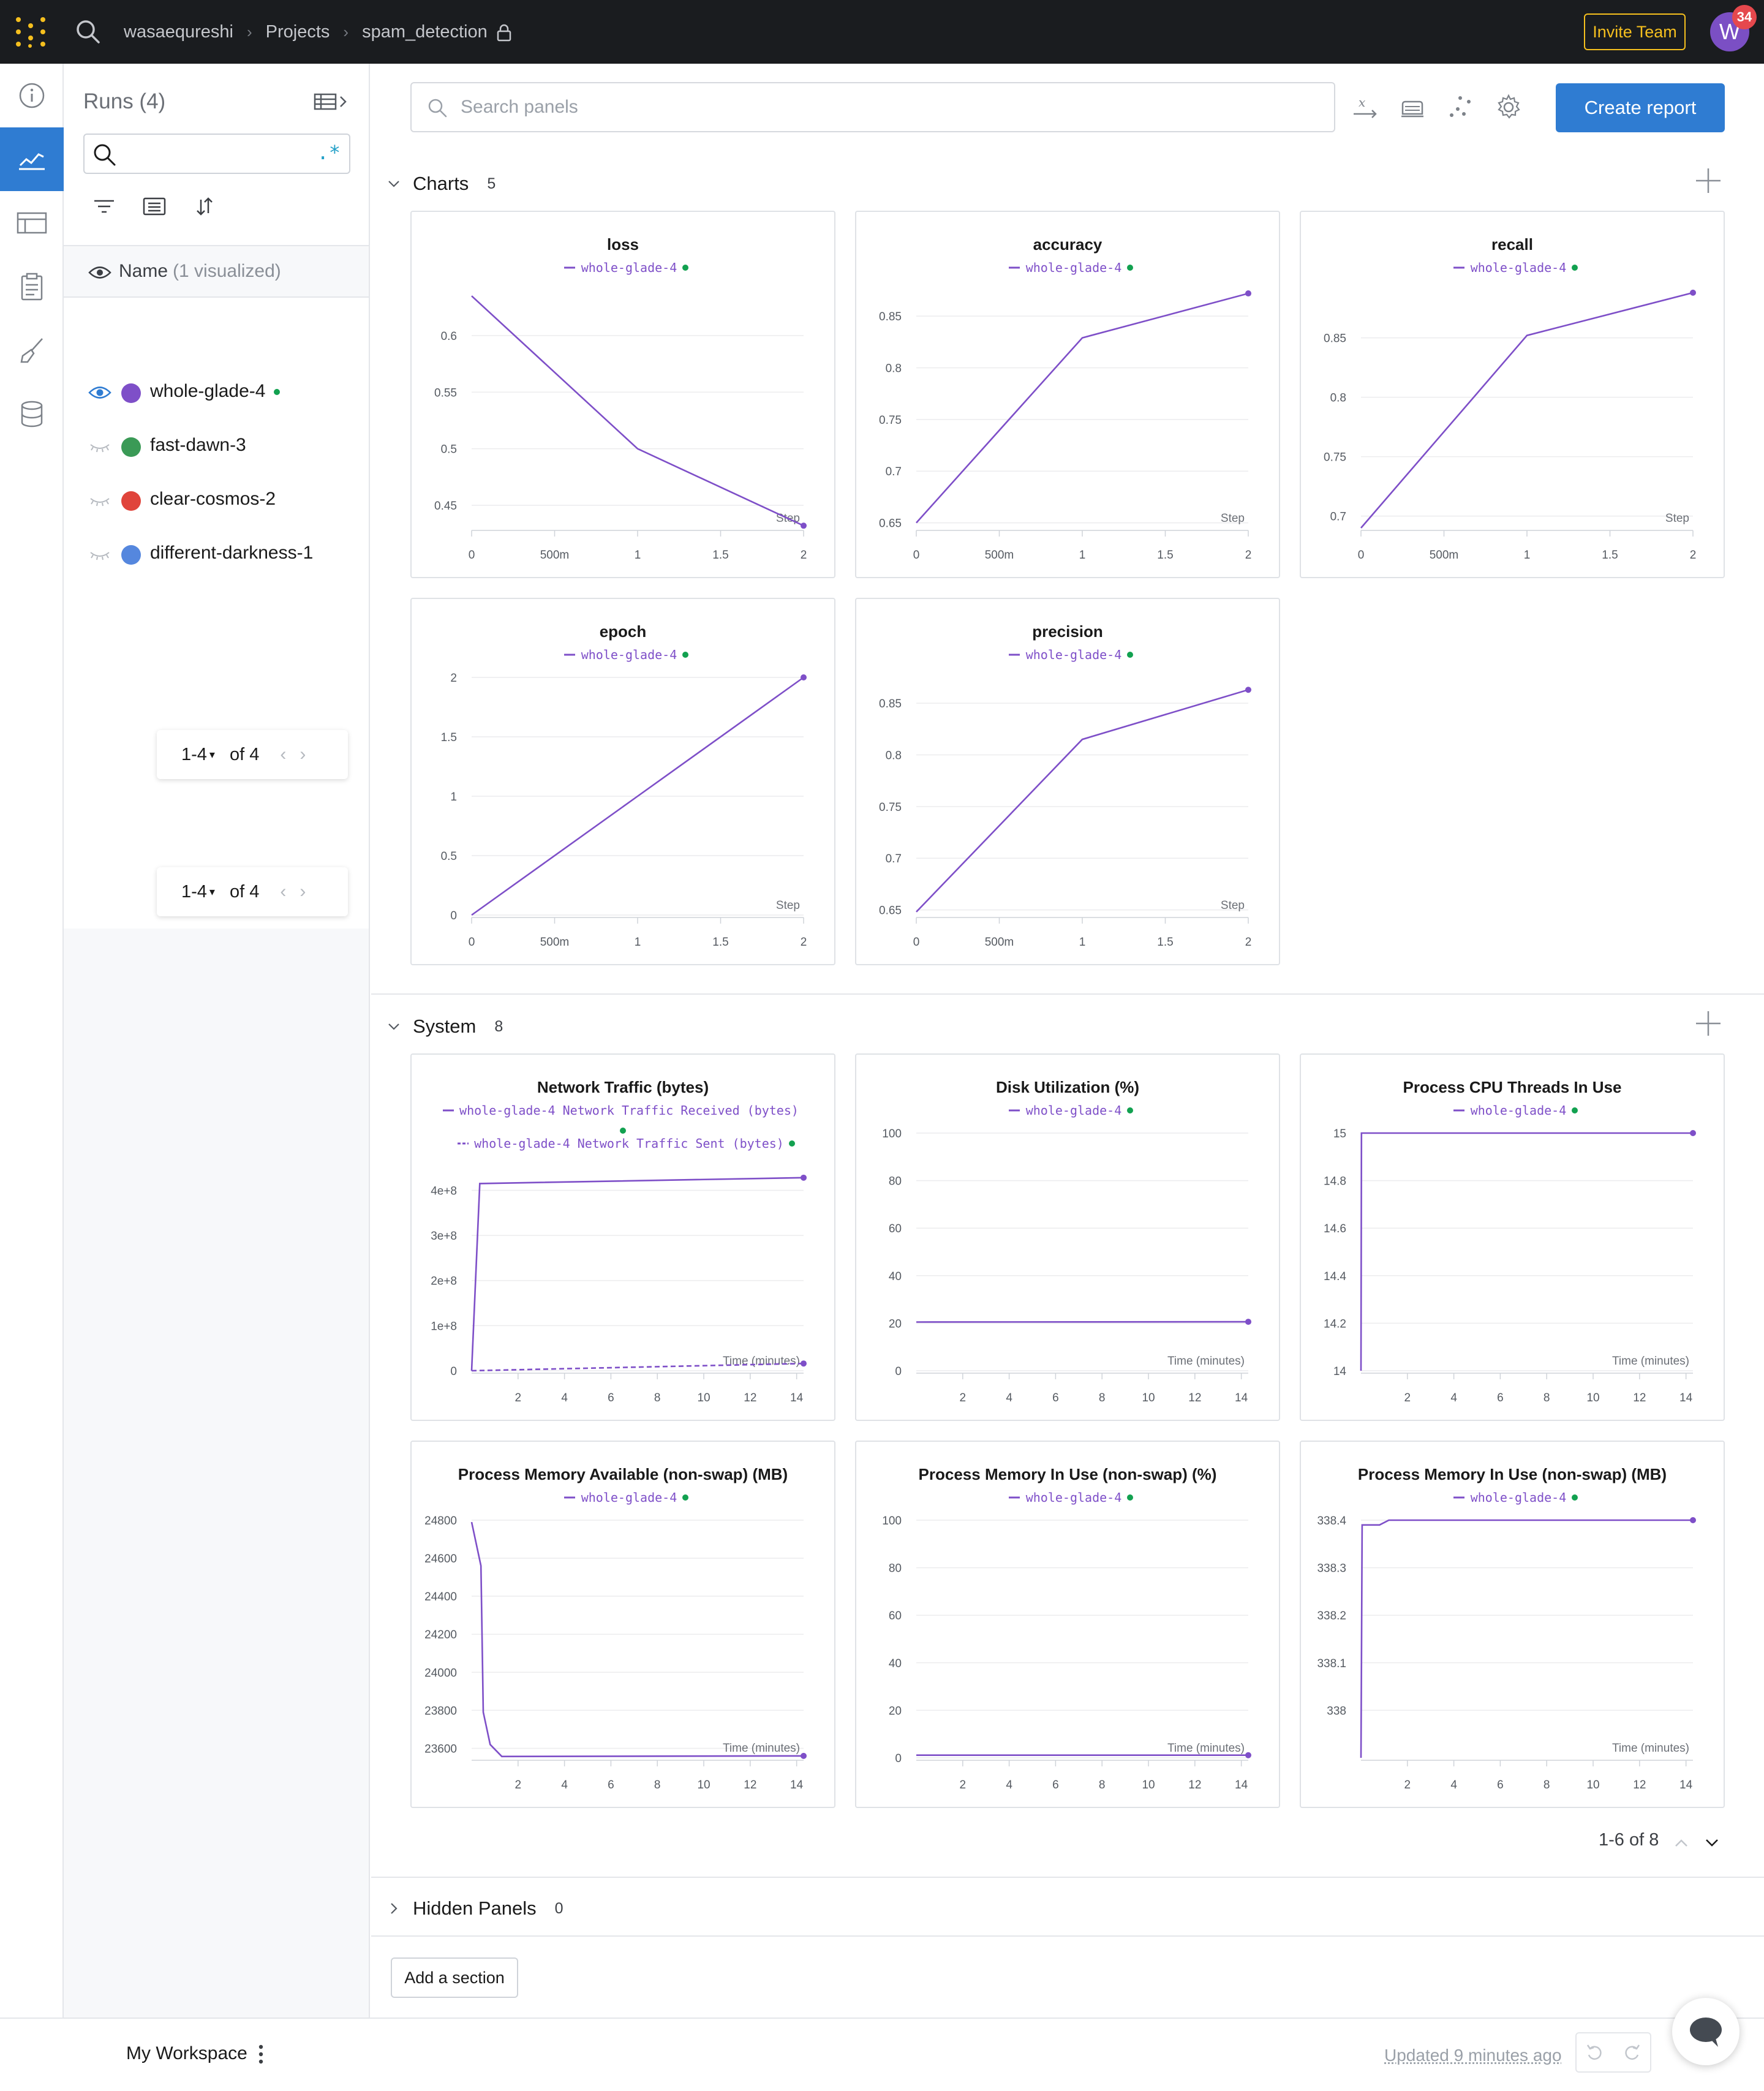 The image size is (1764, 2091). Describe the element at coordinates (1706, 2031) in the screenshot. I see `chat-support-button` at that location.